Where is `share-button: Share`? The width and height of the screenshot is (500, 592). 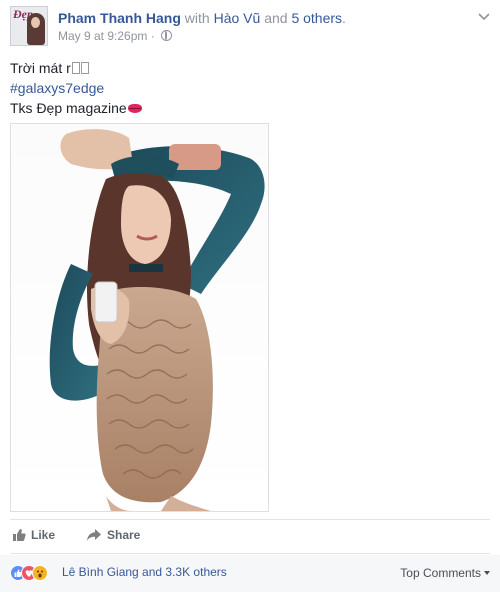
share-button: Share is located at coordinates (113, 535).